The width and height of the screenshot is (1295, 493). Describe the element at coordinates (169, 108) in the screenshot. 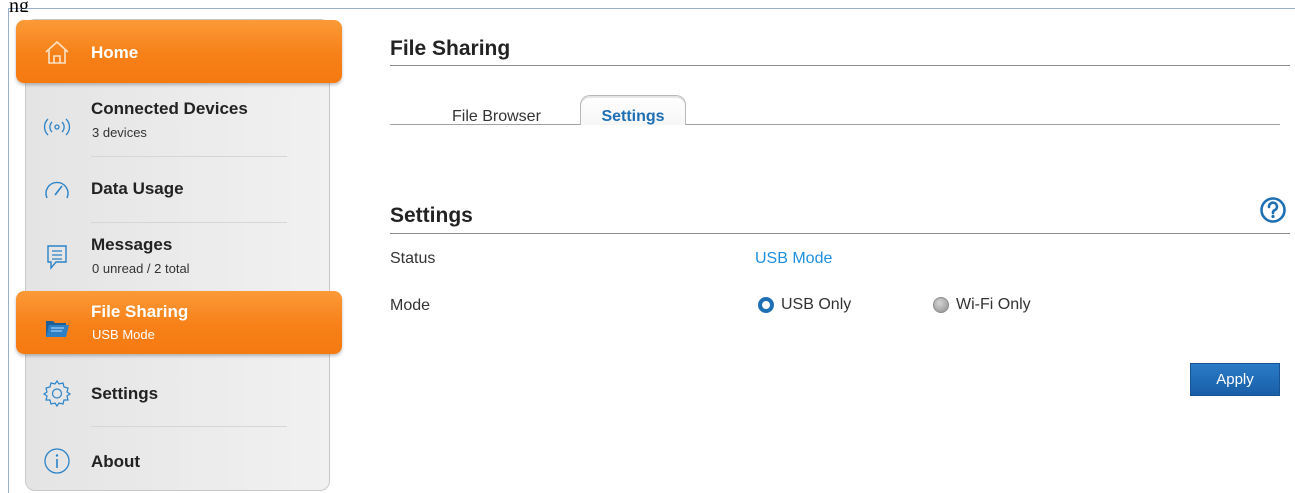

I see `sidebar-item-label: Connected Devices` at that location.